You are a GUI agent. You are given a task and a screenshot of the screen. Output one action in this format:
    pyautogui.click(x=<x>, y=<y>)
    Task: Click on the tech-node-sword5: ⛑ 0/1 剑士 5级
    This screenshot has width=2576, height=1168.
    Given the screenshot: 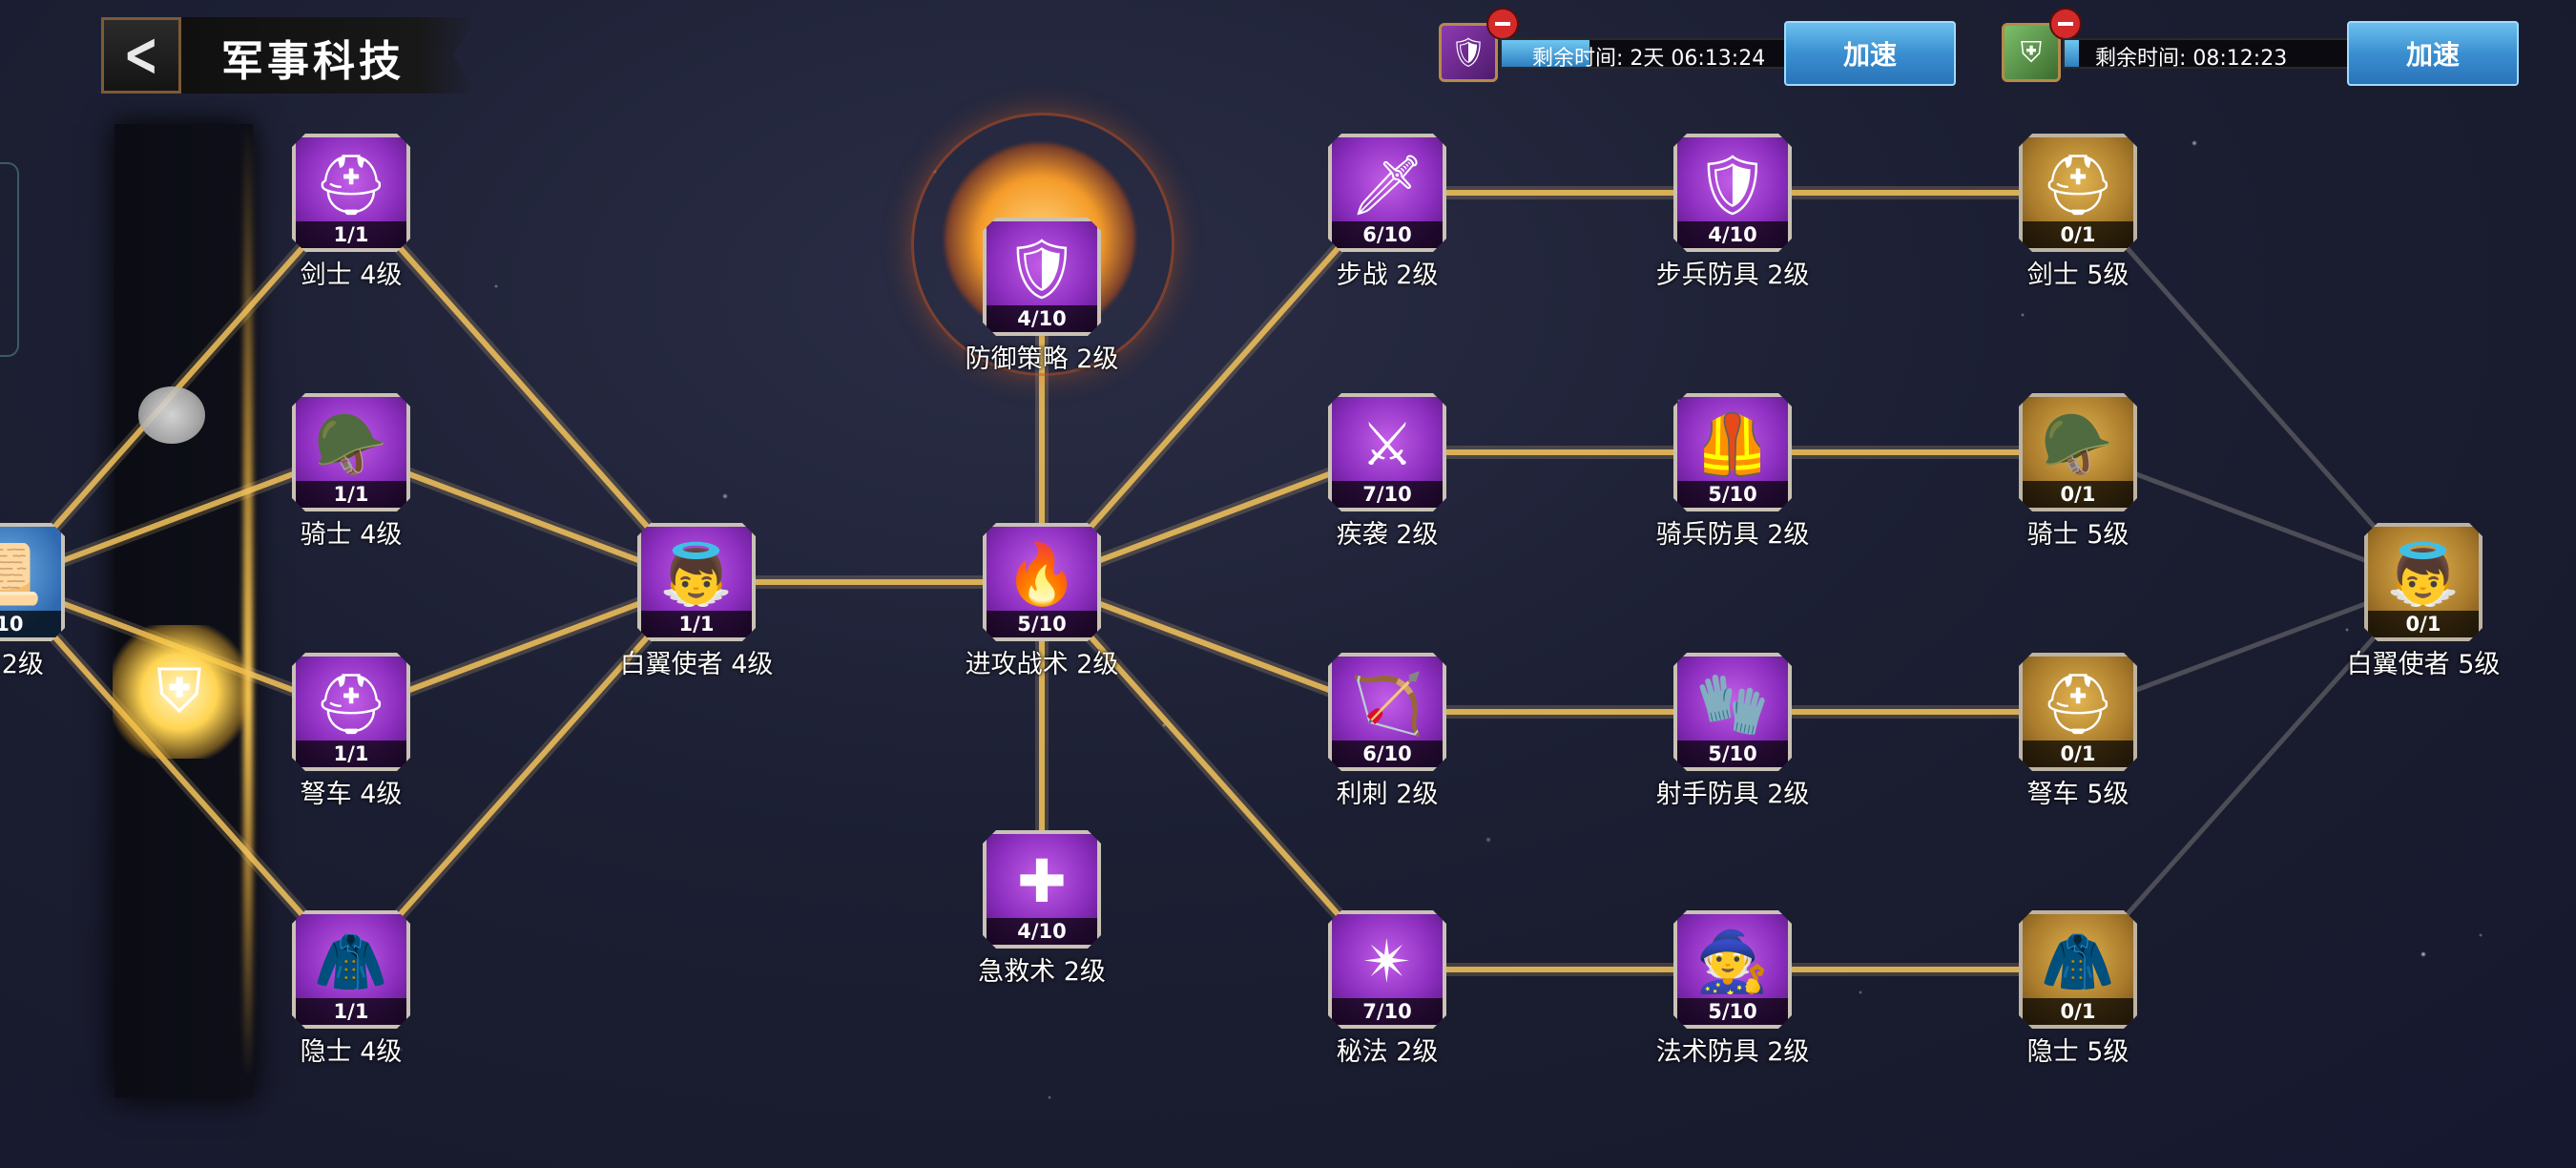 What is the action you would take?
    pyautogui.click(x=2078, y=212)
    